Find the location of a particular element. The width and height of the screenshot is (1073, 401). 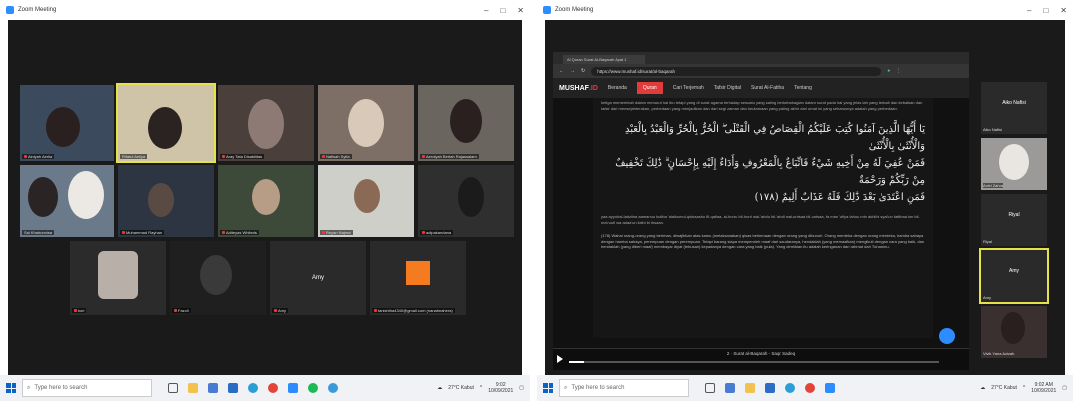

nav-tentang: Tentang is located at coordinates (803, 88).